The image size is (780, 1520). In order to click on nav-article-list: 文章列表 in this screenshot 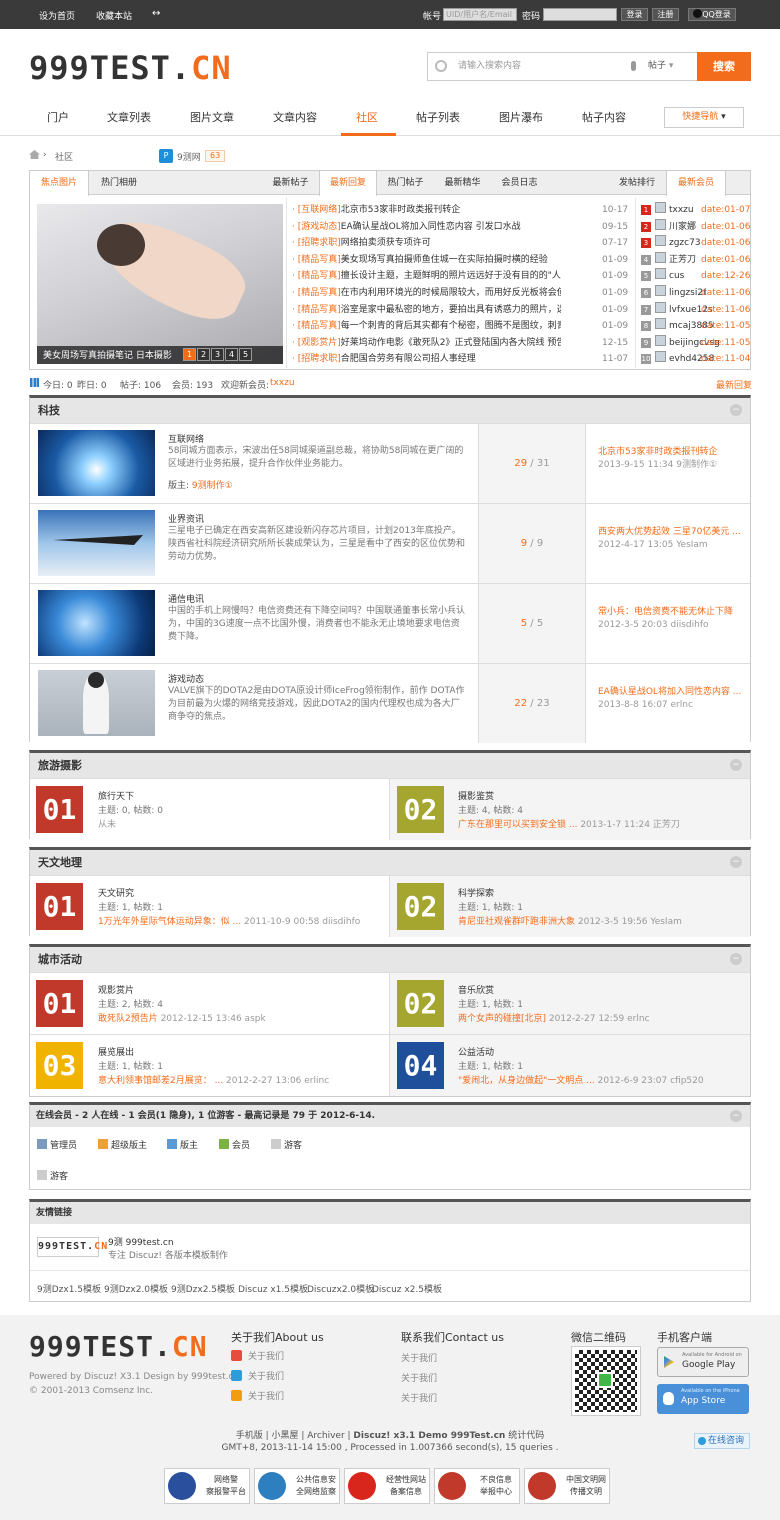, I will do `click(129, 117)`.